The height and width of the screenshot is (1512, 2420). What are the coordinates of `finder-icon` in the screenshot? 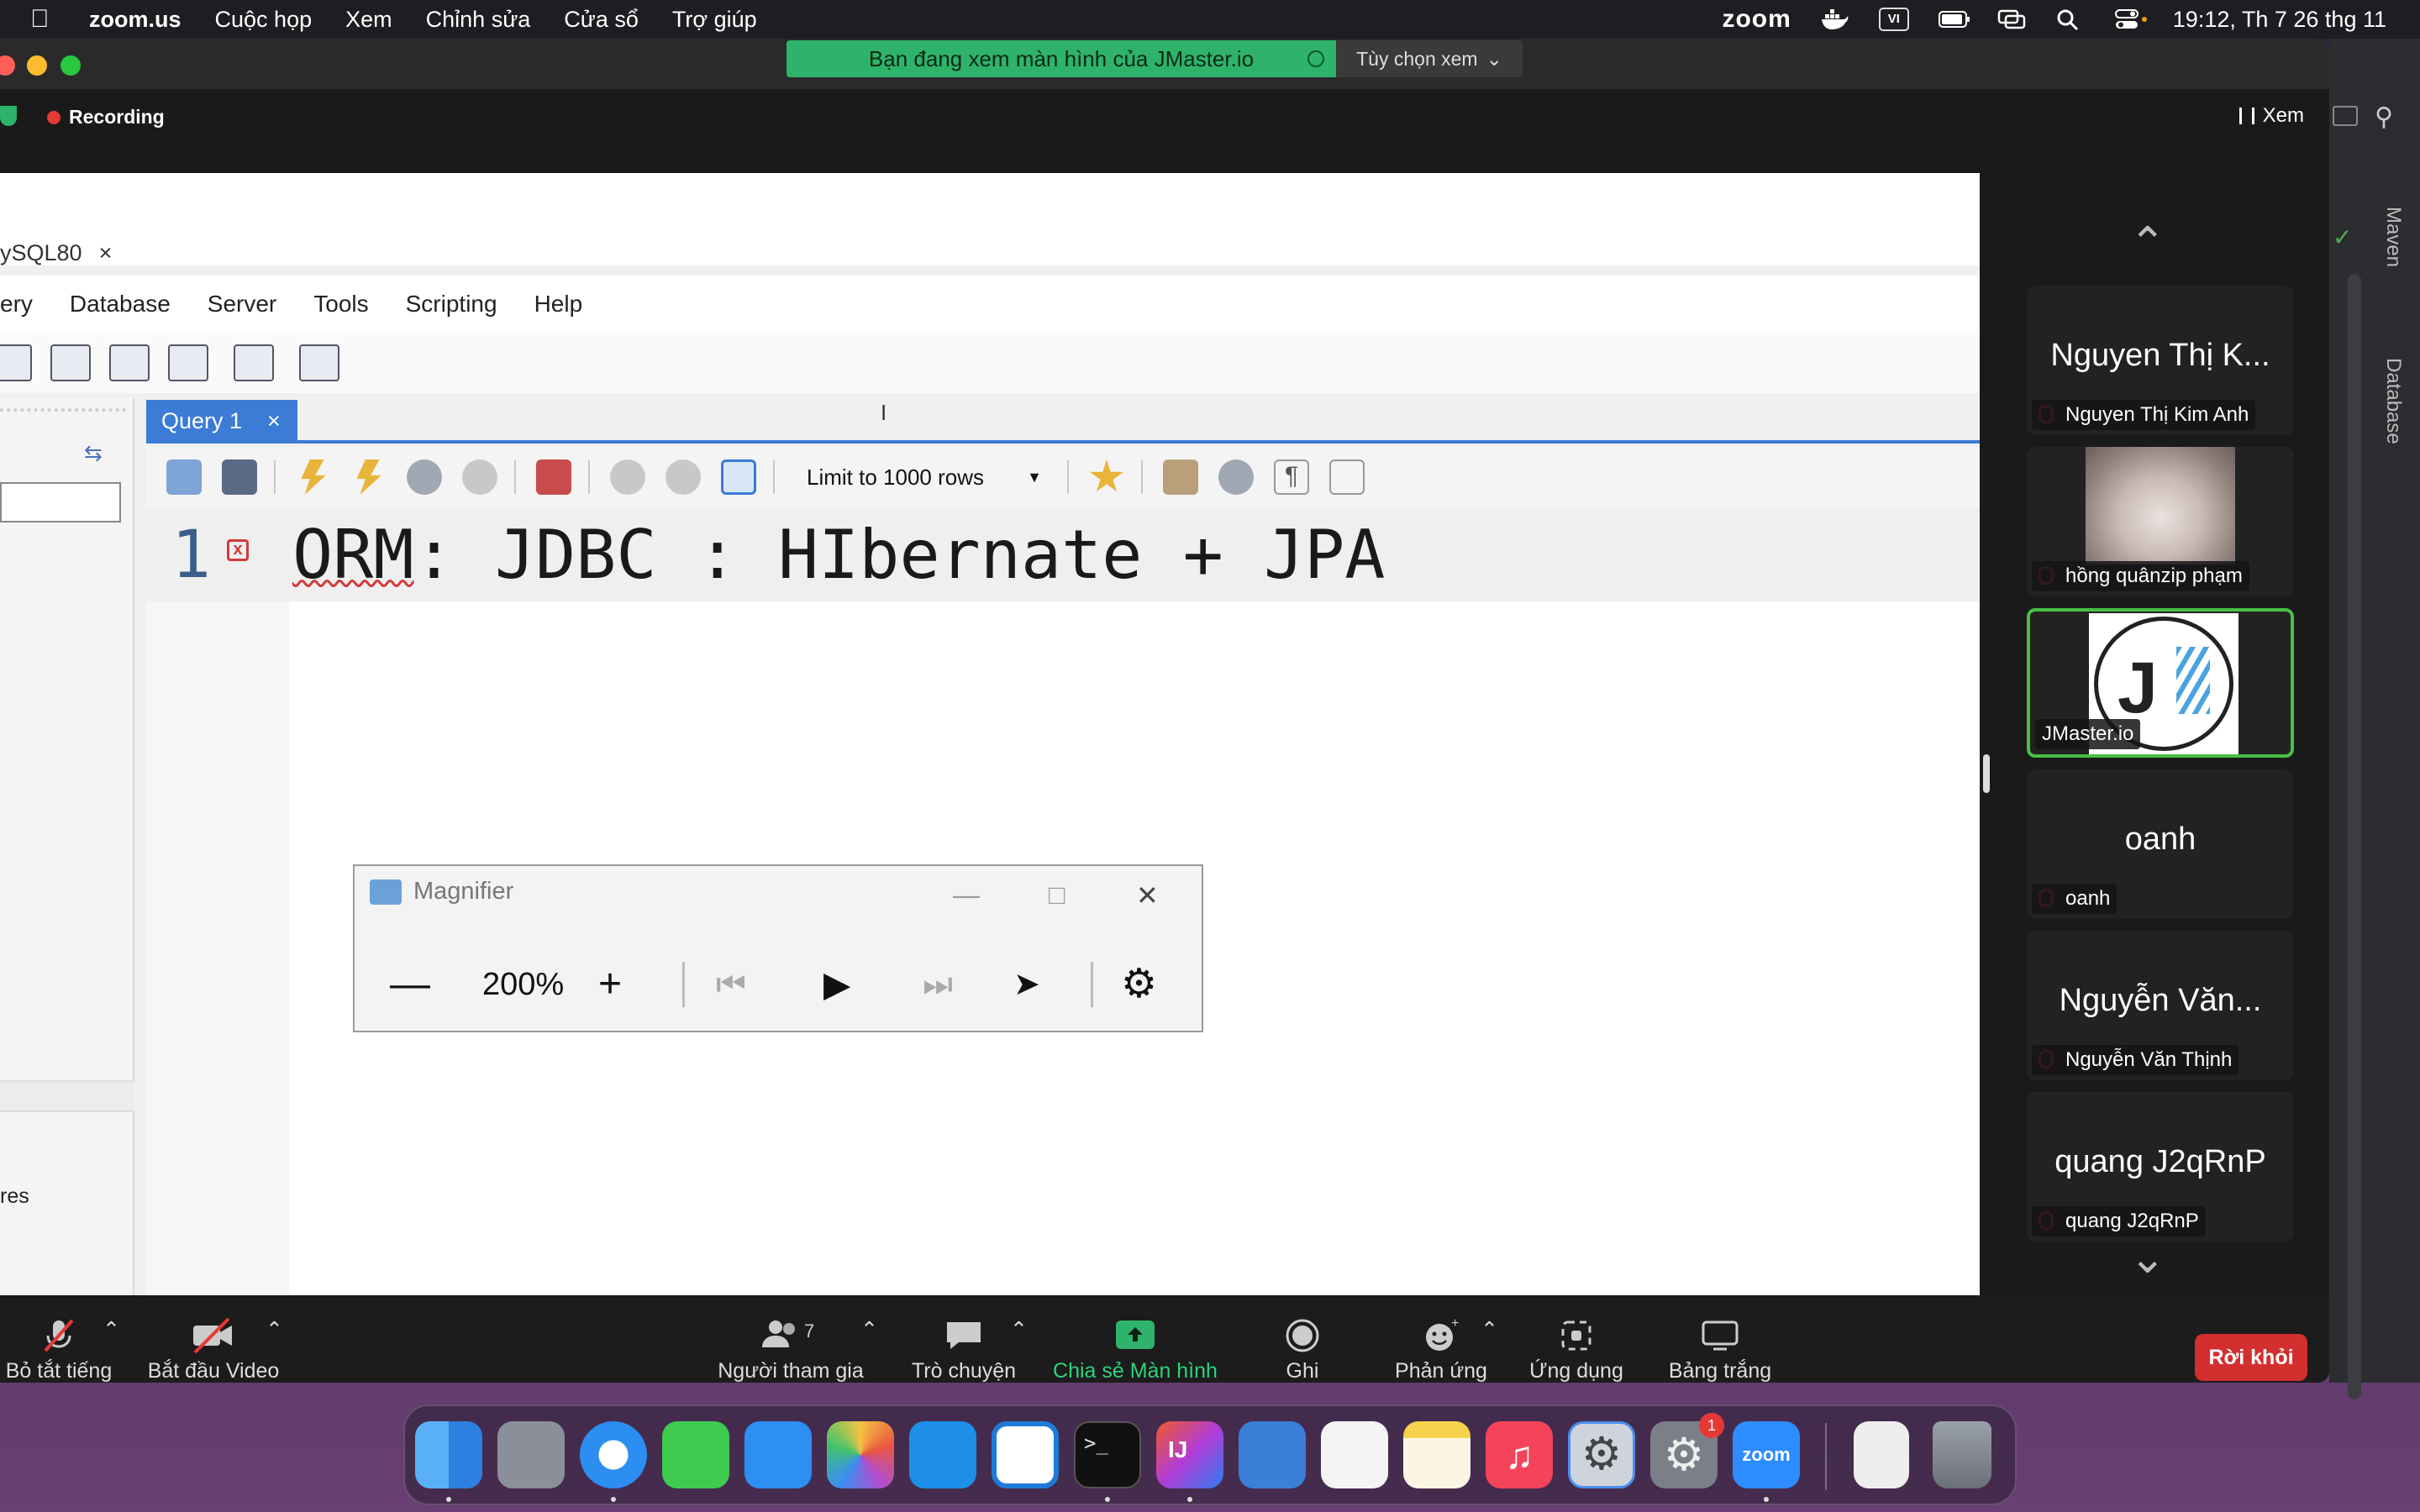 It's located at (449, 1454).